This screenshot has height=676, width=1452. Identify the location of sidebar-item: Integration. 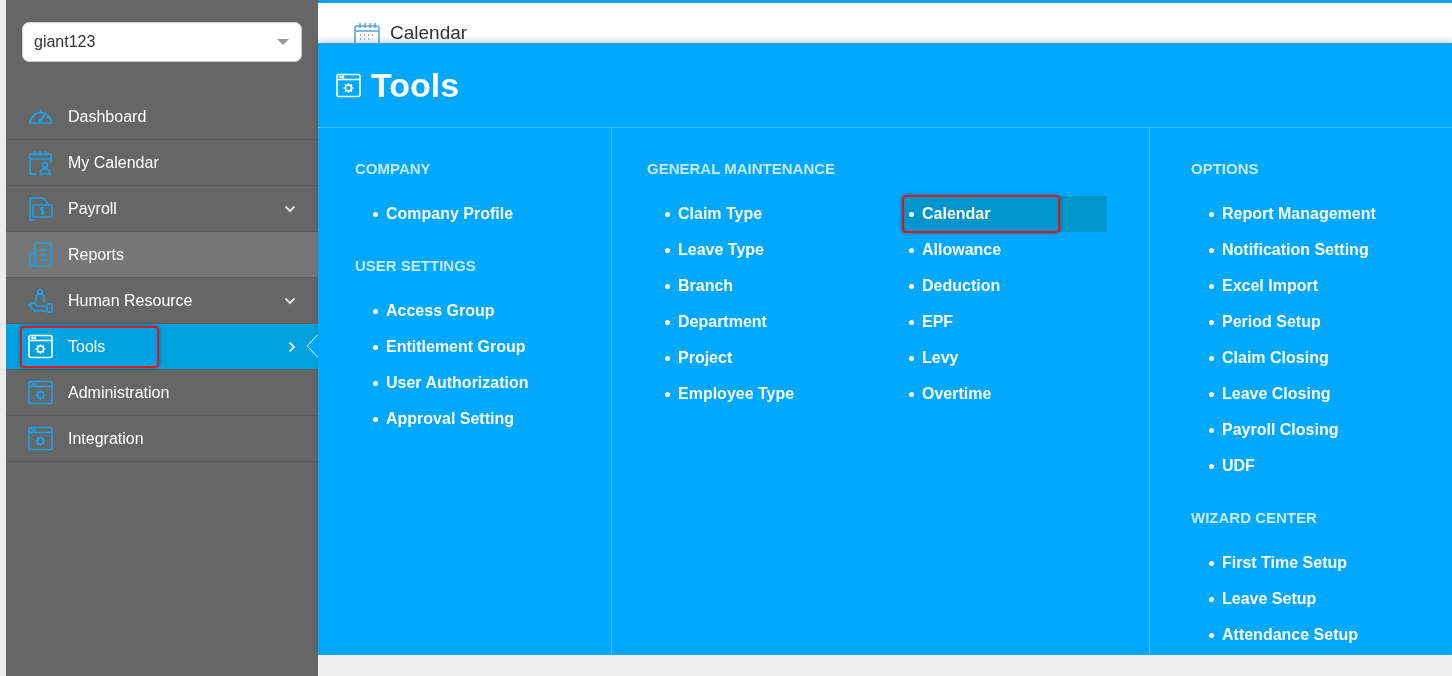
(162, 439).